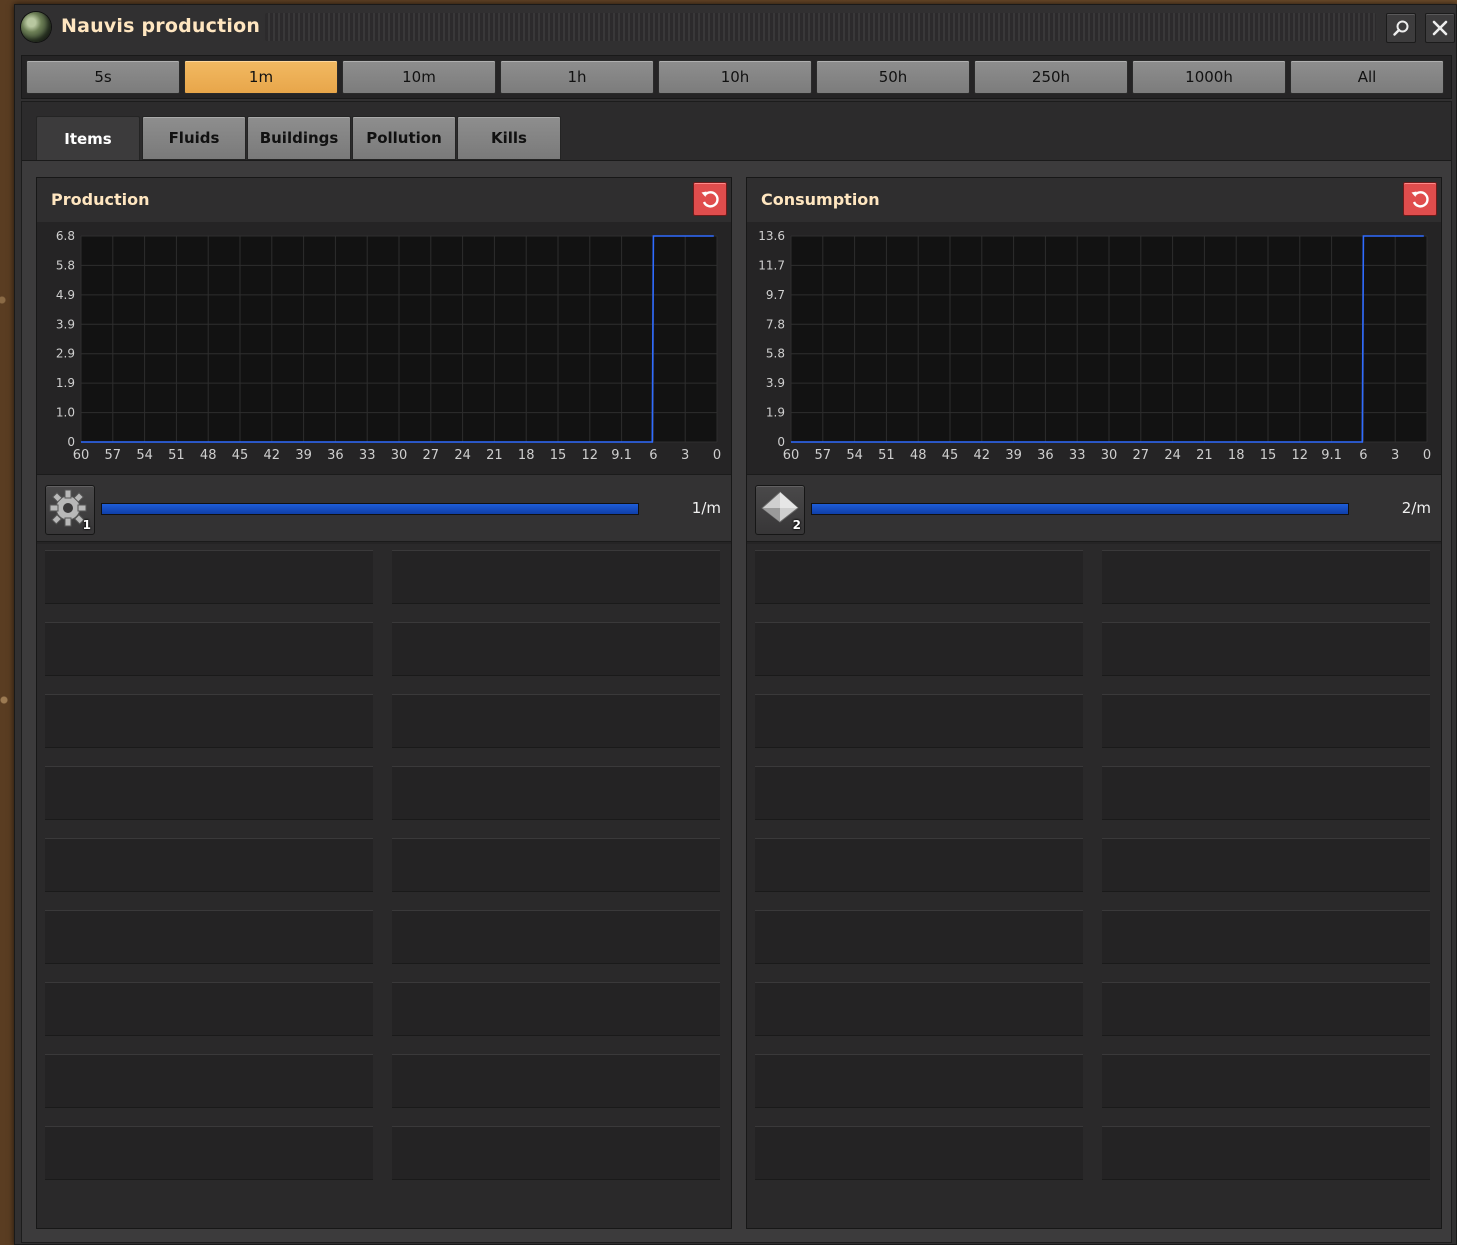 The width and height of the screenshot is (1457, 1245). What do you see at coordinates (88, 138) in the screenshot?
I see `tab-items: Items` at bounding box center [88, 138].